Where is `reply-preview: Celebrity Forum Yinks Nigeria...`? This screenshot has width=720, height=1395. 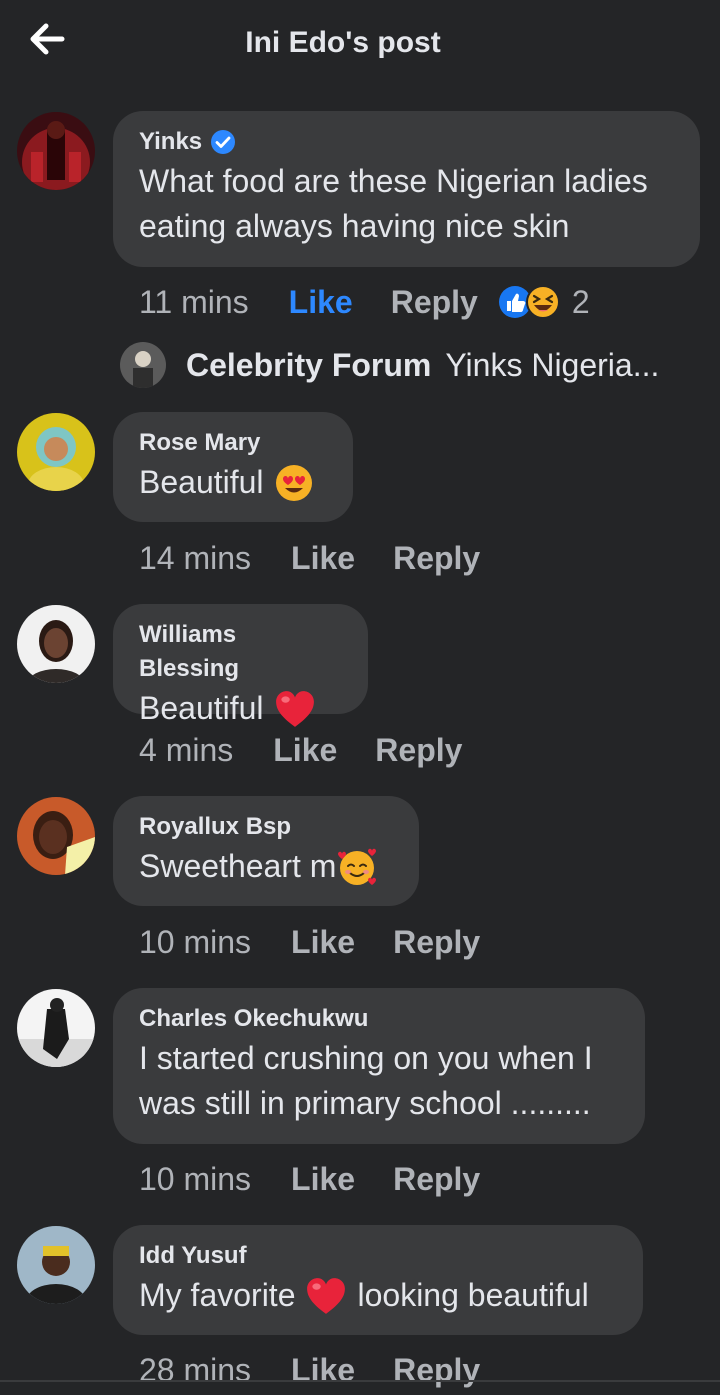 reply-preview: Celebrity Forum Yinks Nigeria... is located at coordinates (389, 365).